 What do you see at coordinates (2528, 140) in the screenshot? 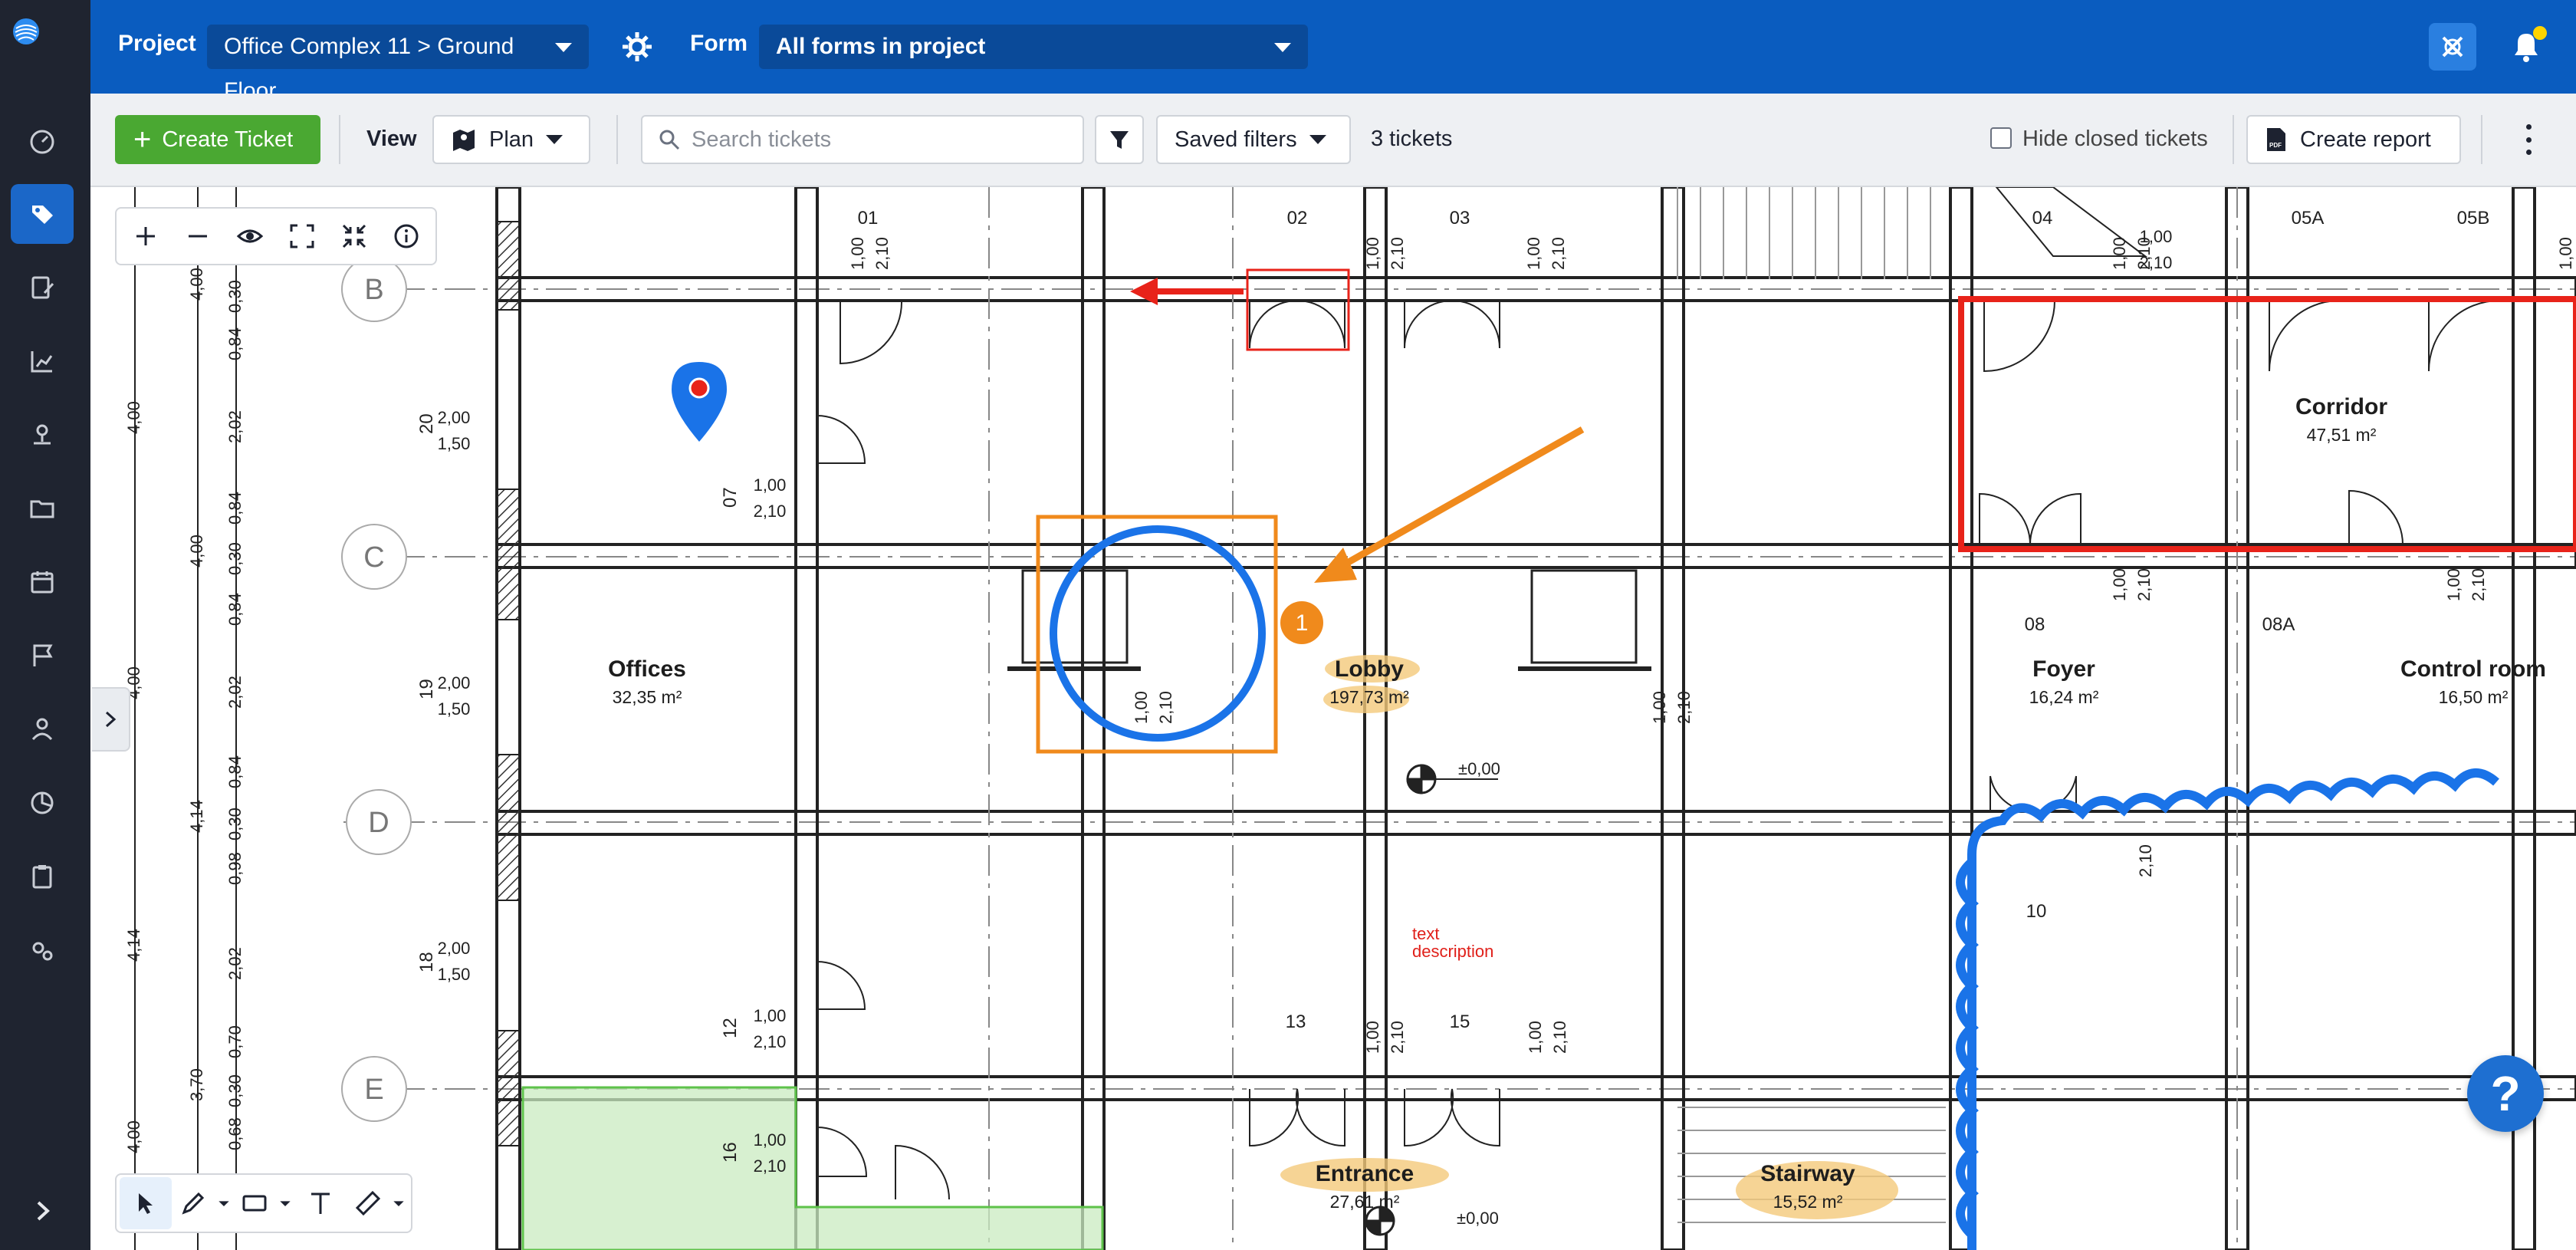
I see `more-options-button` at bounding box center [2528, 140].